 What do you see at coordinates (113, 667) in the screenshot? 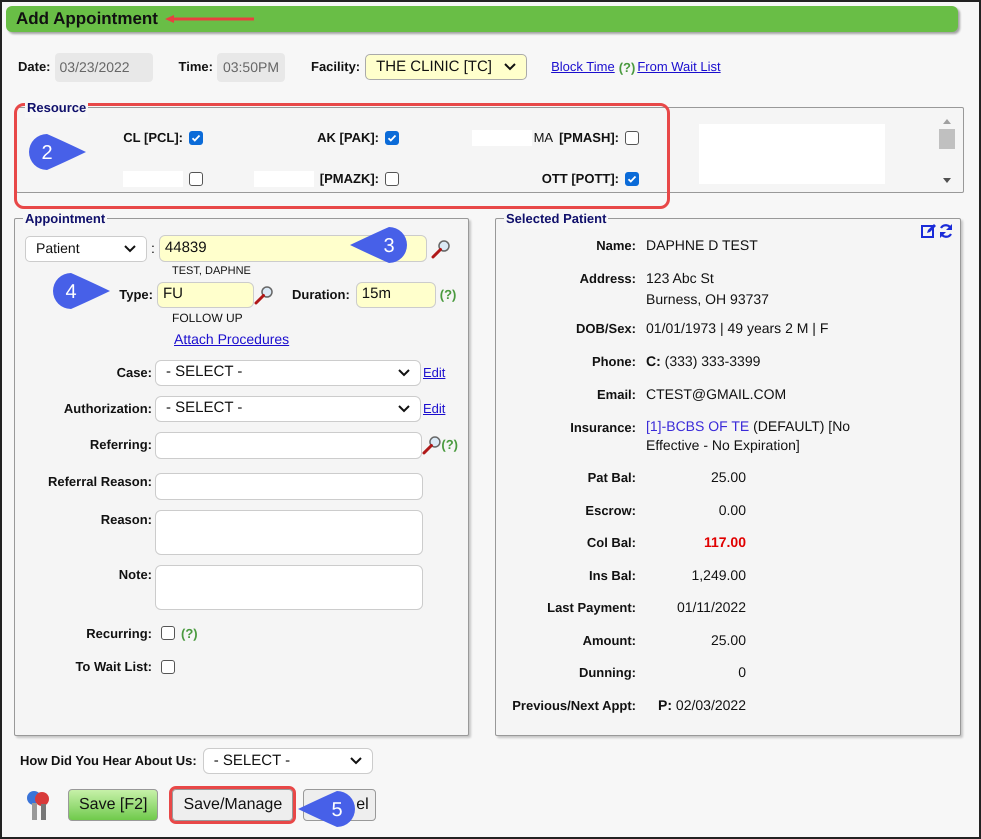
I see `field-label: To Wait List:` at bounding box center [113, 667].